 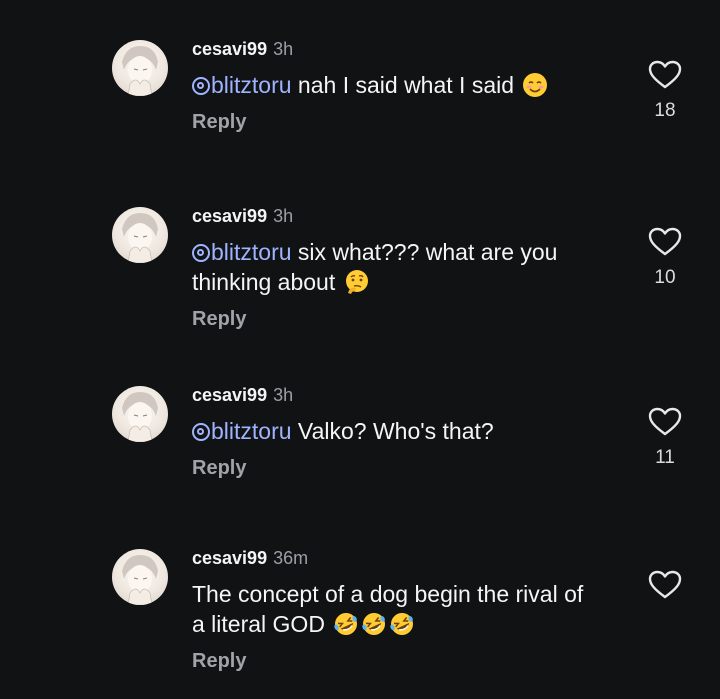 I want to click on comment-text: blitztoru Valko? Who's that?, so click(x=402, y=431).